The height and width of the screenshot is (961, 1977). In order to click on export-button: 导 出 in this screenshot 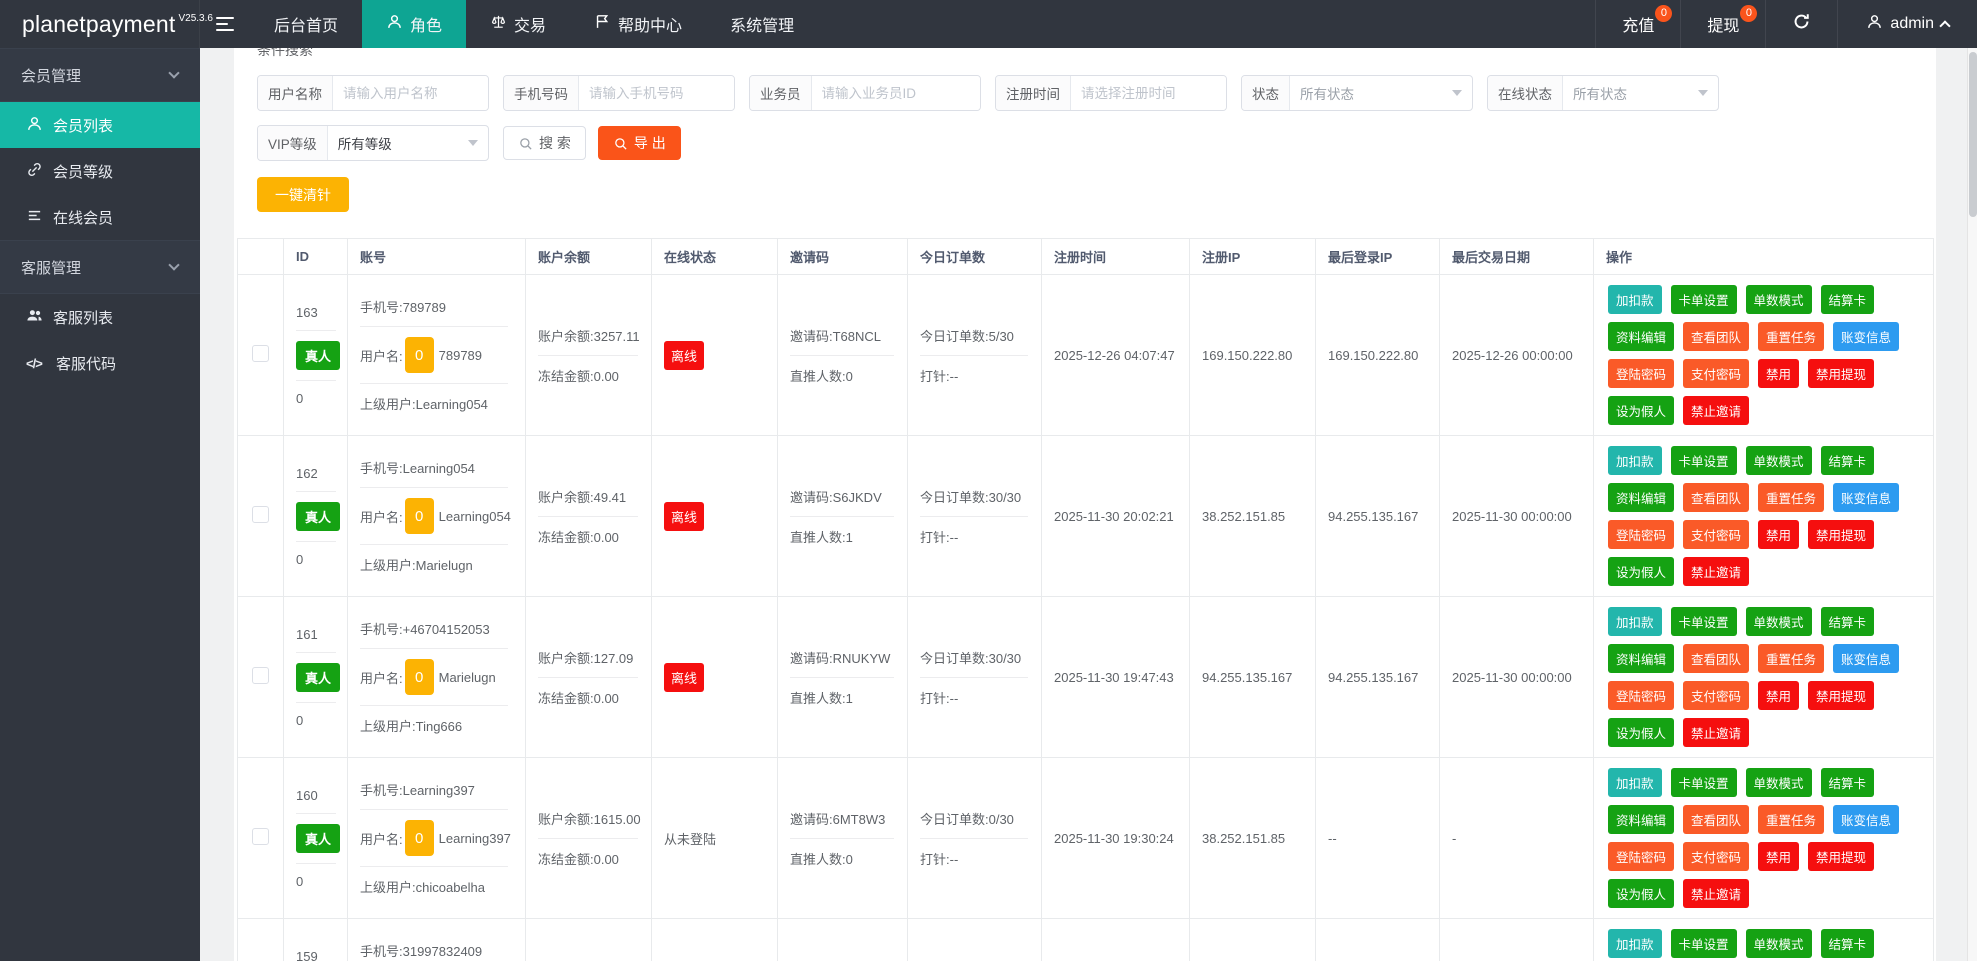, I will do `click(639, 143)`.